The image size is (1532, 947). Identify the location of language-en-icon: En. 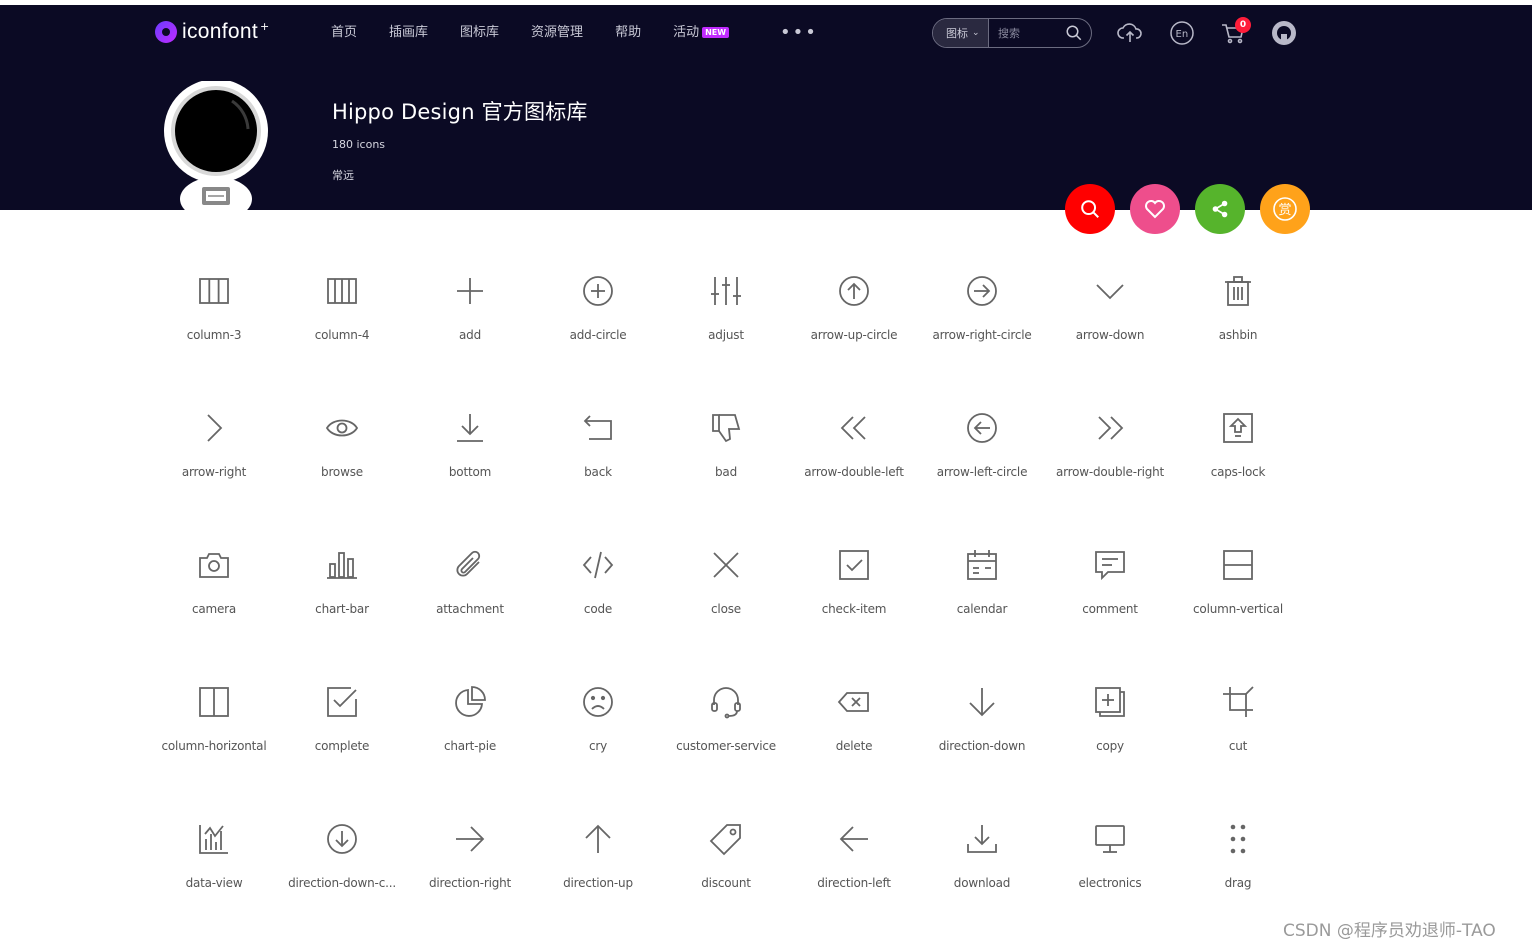
(1182, 33).